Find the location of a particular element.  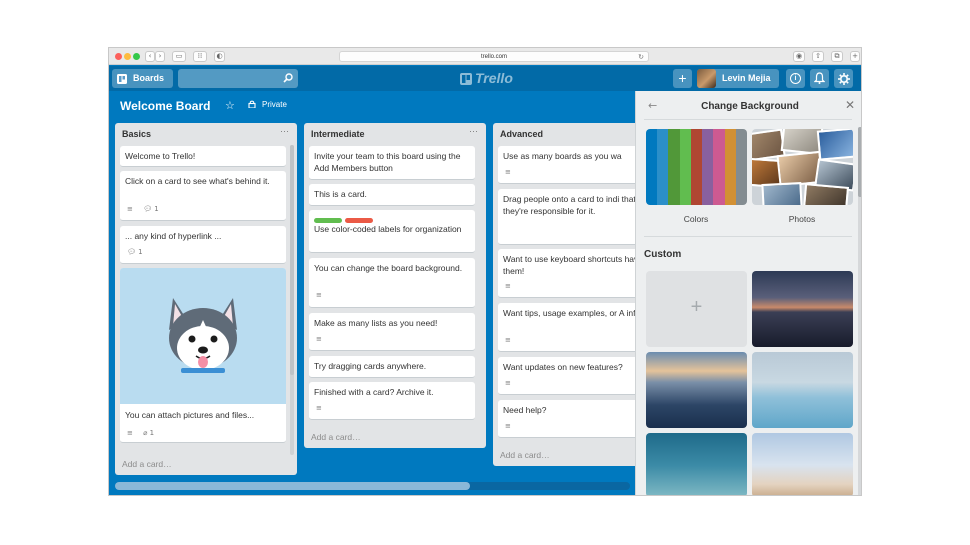

member-menu-button: Levin Mejia is located at coordinates (738, 78).